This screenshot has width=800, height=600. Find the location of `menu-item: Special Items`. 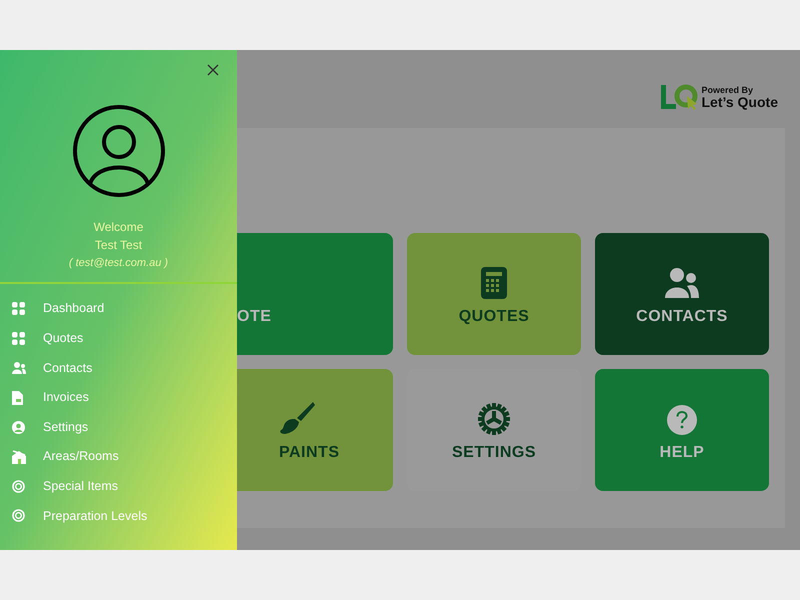

menu-item: Special Items is located at coordinates (80, 486).